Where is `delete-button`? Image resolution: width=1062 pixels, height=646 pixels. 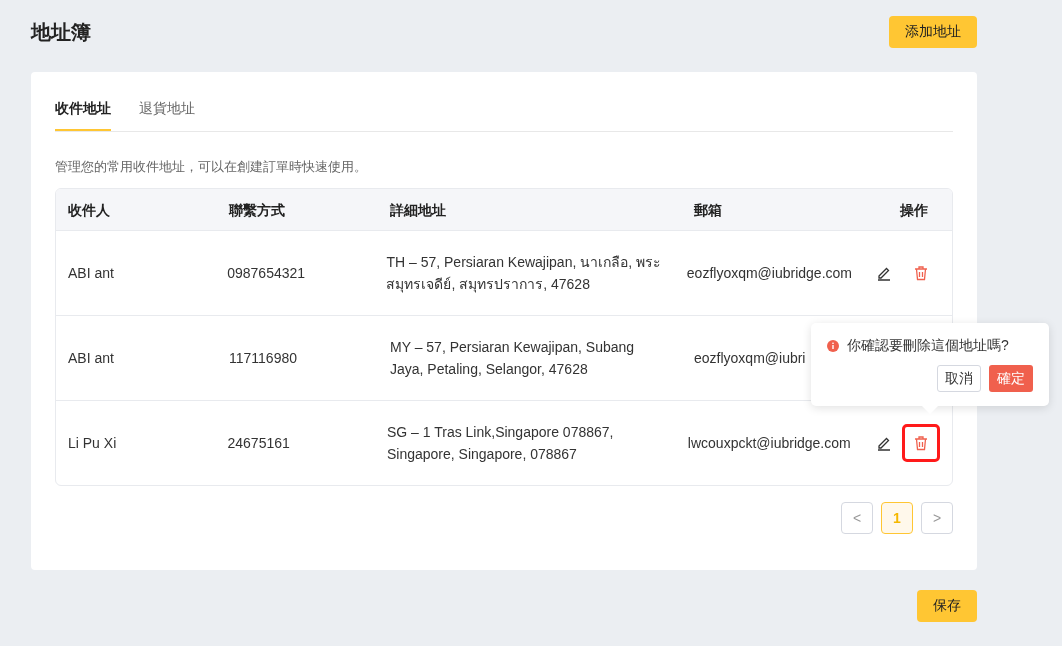 delete-button is located at coordinates (921, 443).